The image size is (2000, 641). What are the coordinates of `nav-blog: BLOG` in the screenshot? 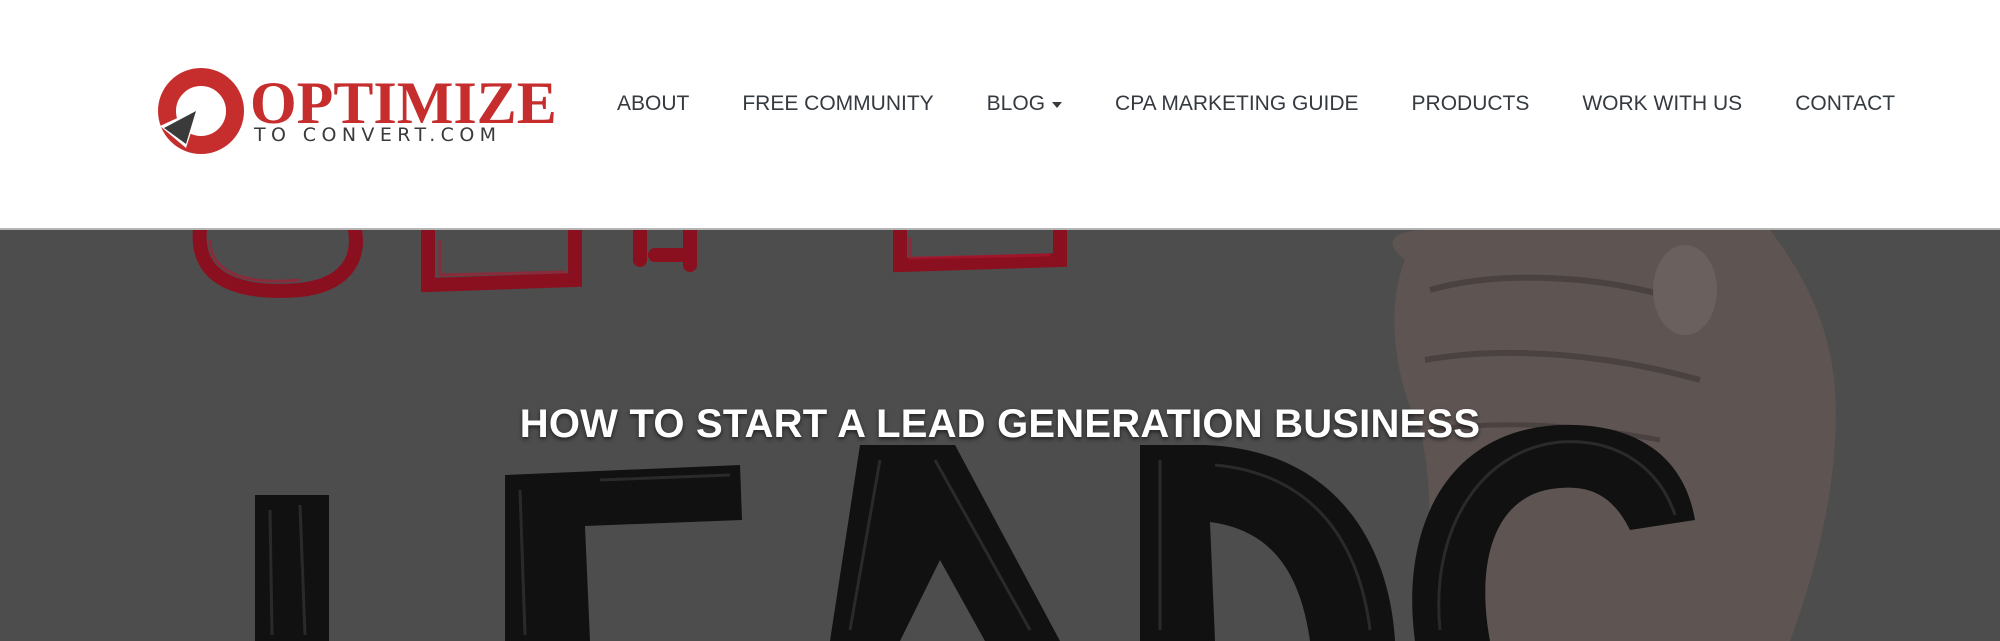 It's located at (1024, 104).